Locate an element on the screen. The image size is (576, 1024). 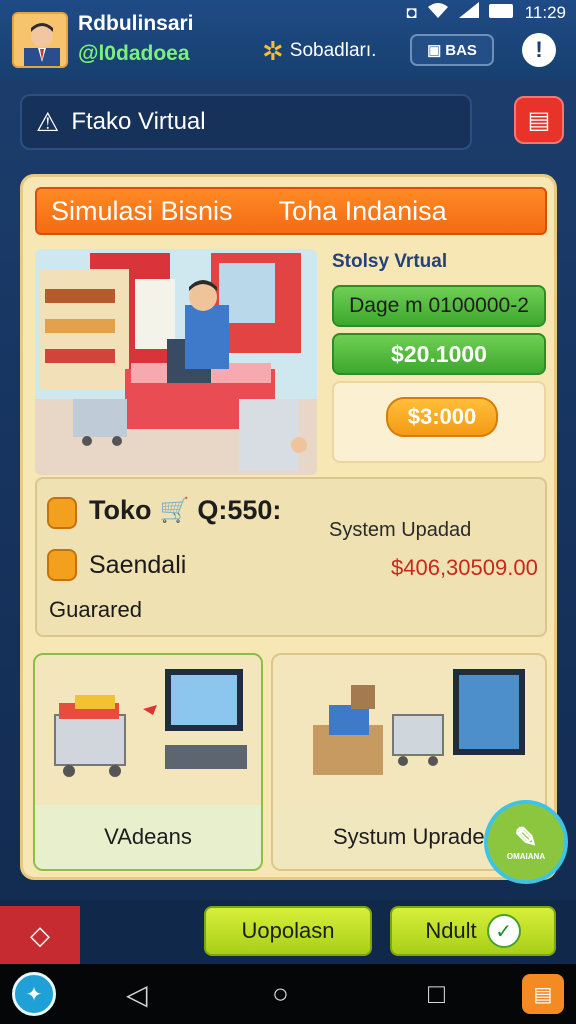
briefcase-button: ▤ is located at coordinates (543, 994).